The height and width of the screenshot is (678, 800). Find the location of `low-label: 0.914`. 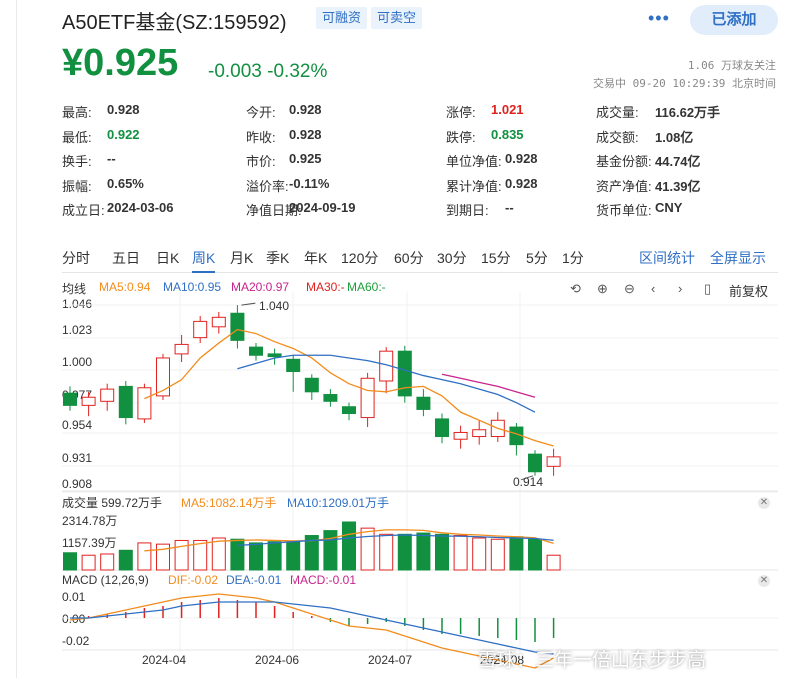

low-label: 0.914 is located at coordinates (528, 482).